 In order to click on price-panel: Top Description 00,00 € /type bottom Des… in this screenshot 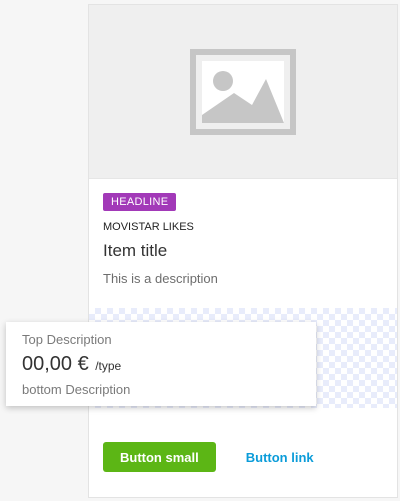, I will do `click(161, 364)`.